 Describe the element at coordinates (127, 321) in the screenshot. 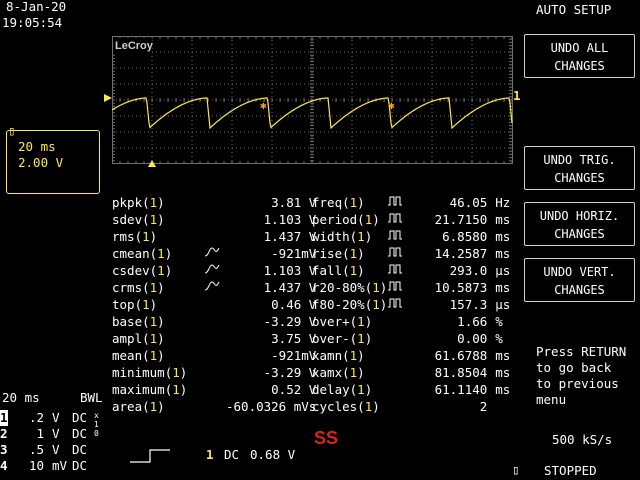

I see `measurement-name: base` at that location.